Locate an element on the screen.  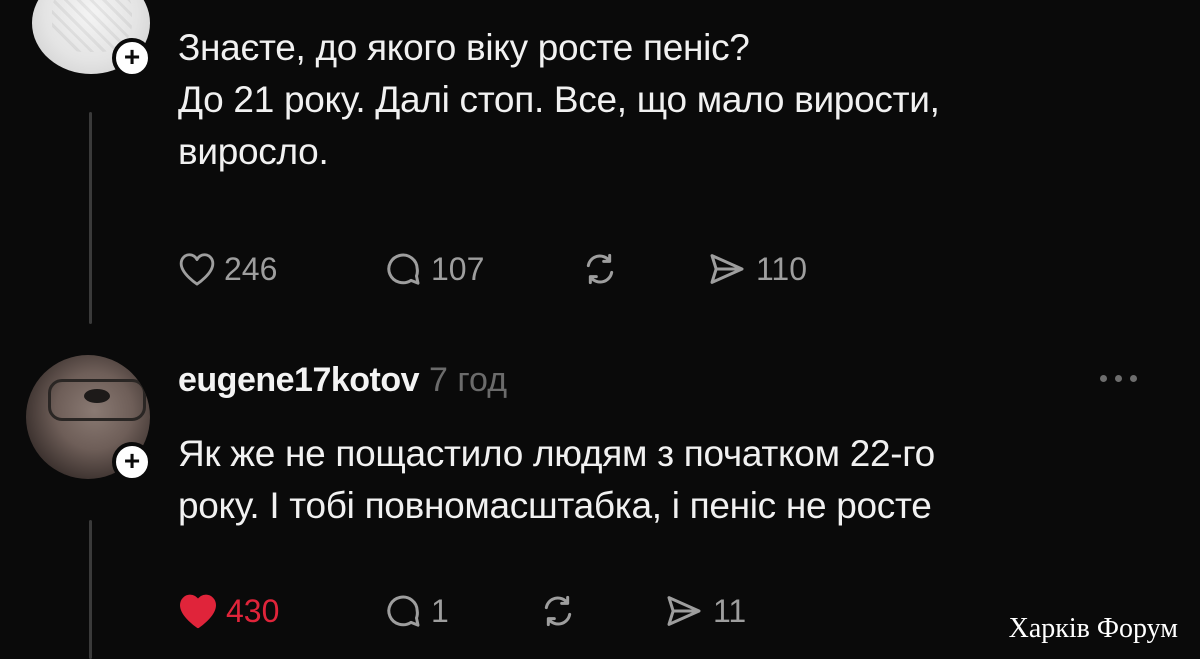
comment-button: 1 is located at coordinates (416, 611).